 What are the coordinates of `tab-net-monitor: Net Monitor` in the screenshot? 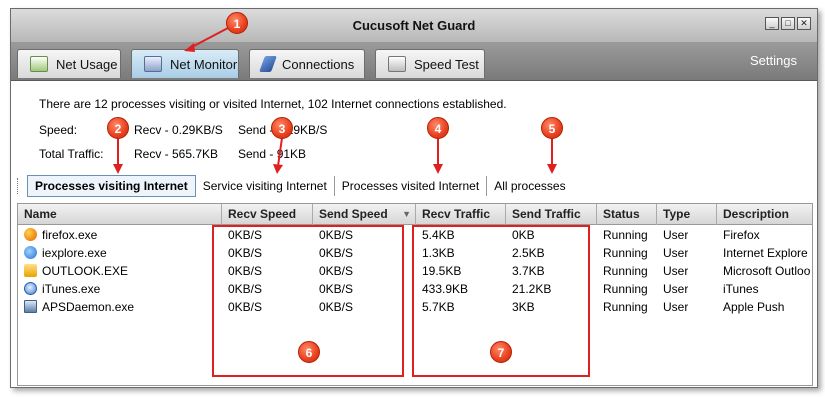 It's located at (185, 63).